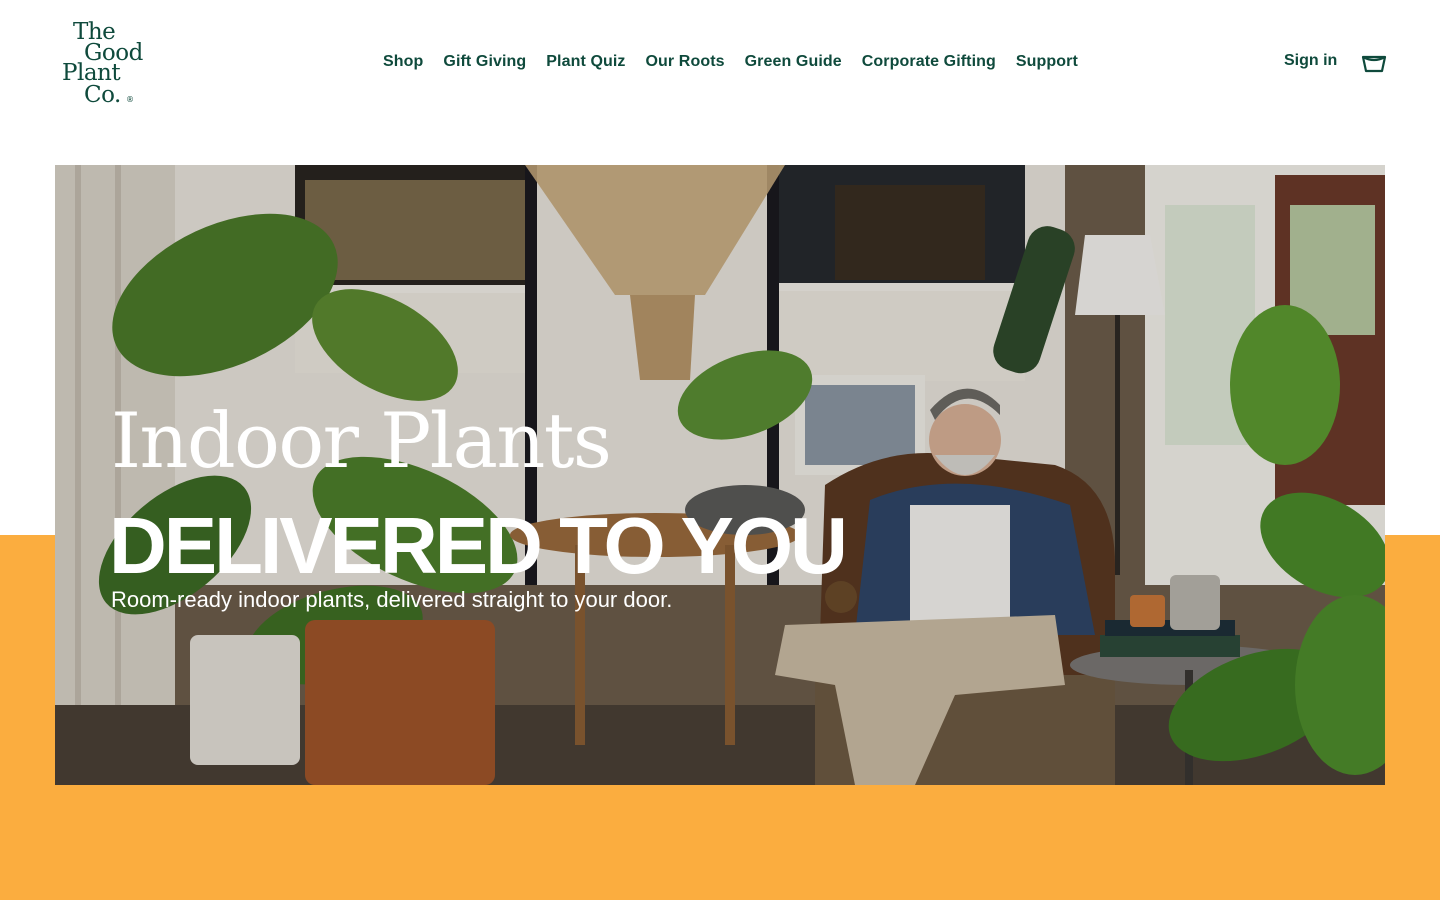 The image size is (1440, 900). Describe the element at coordinates (478, 546) in the screenshot. I see `hero-title-line-2: DELIVERED TO YOU` at that location.